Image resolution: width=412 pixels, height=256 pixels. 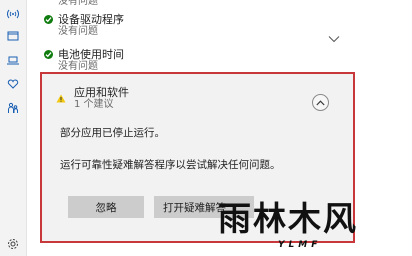 What do you see at coordinates (170, 165) in the screenshot?
I see `panel-instruction: 运行可靠性疑难解答程序以尝试解决任何问题。` at bounding box center [170, 165].